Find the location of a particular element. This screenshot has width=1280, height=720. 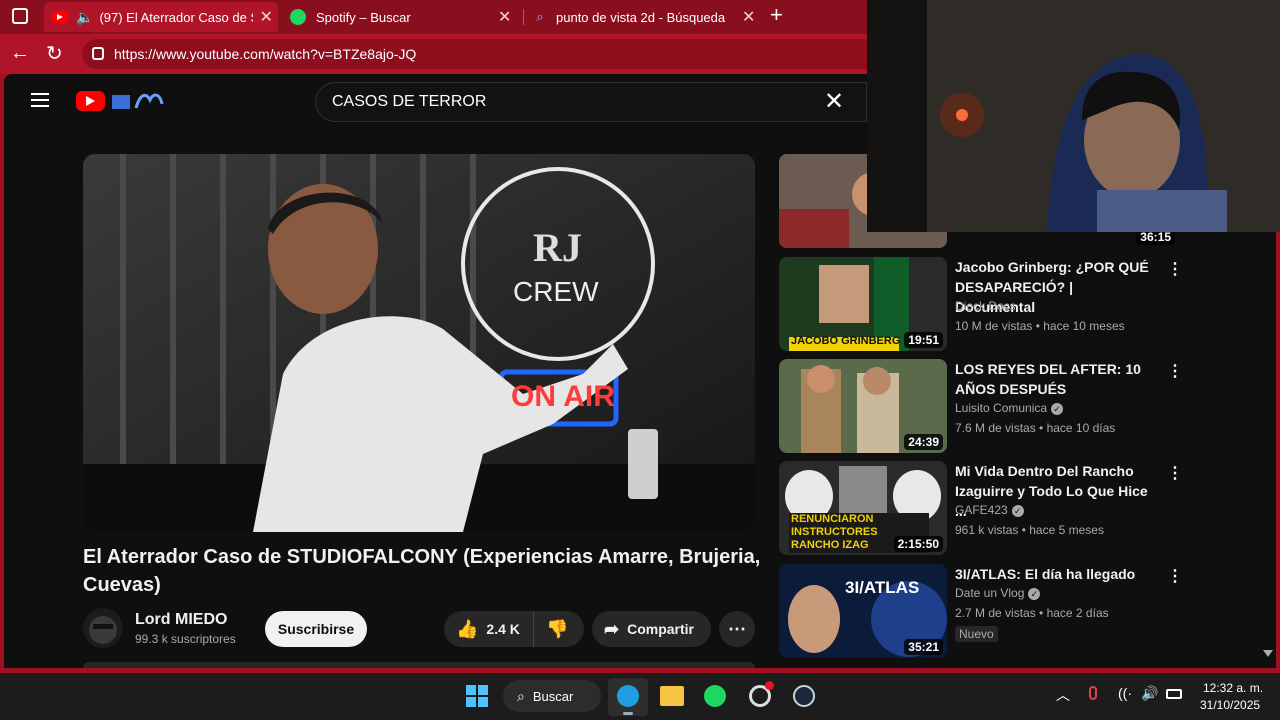

wifi-icon: ((· is located at coordinates (1125, 693).